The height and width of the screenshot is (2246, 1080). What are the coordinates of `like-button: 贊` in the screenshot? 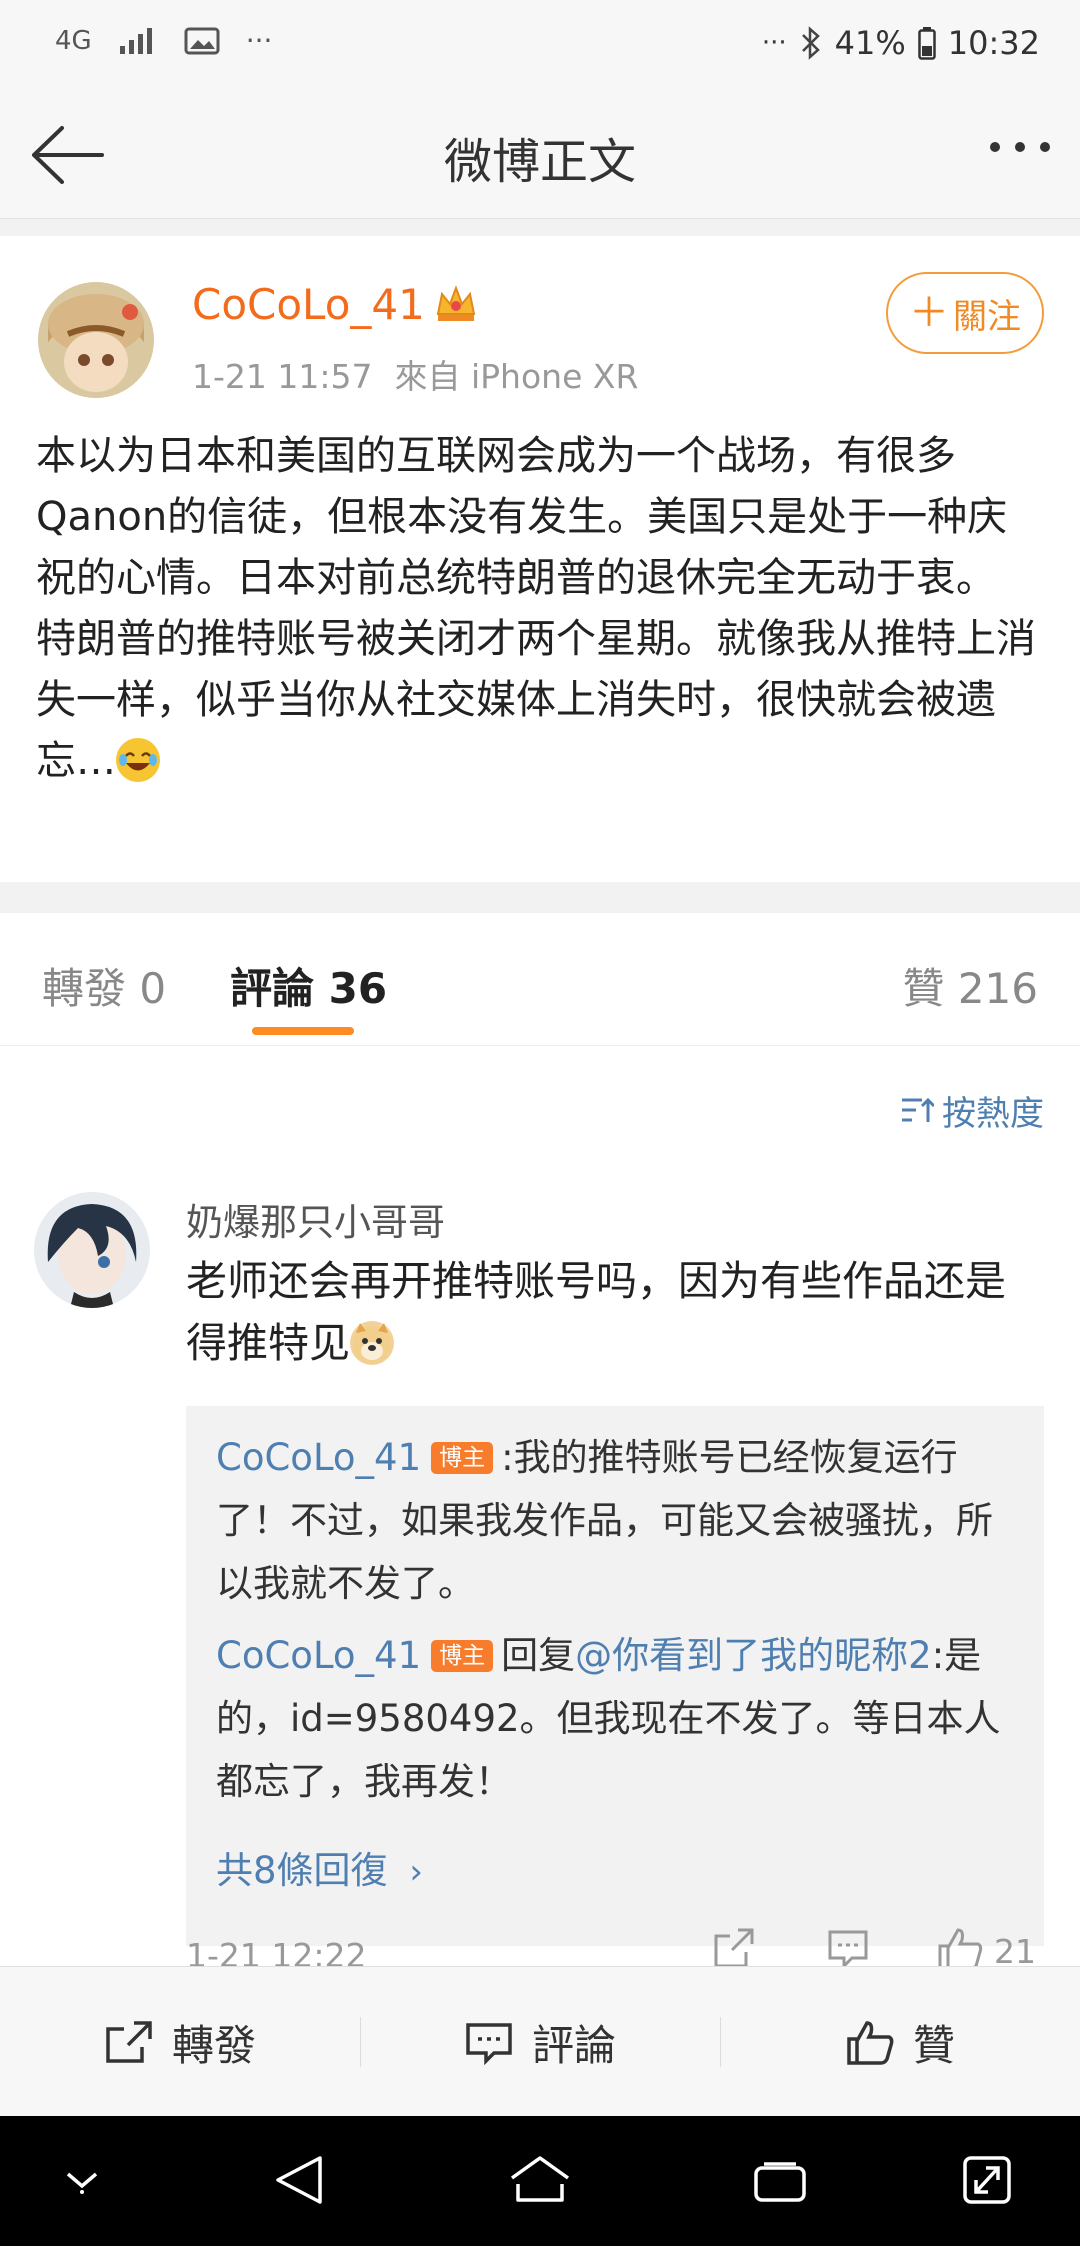 It's located at (900, 2042).